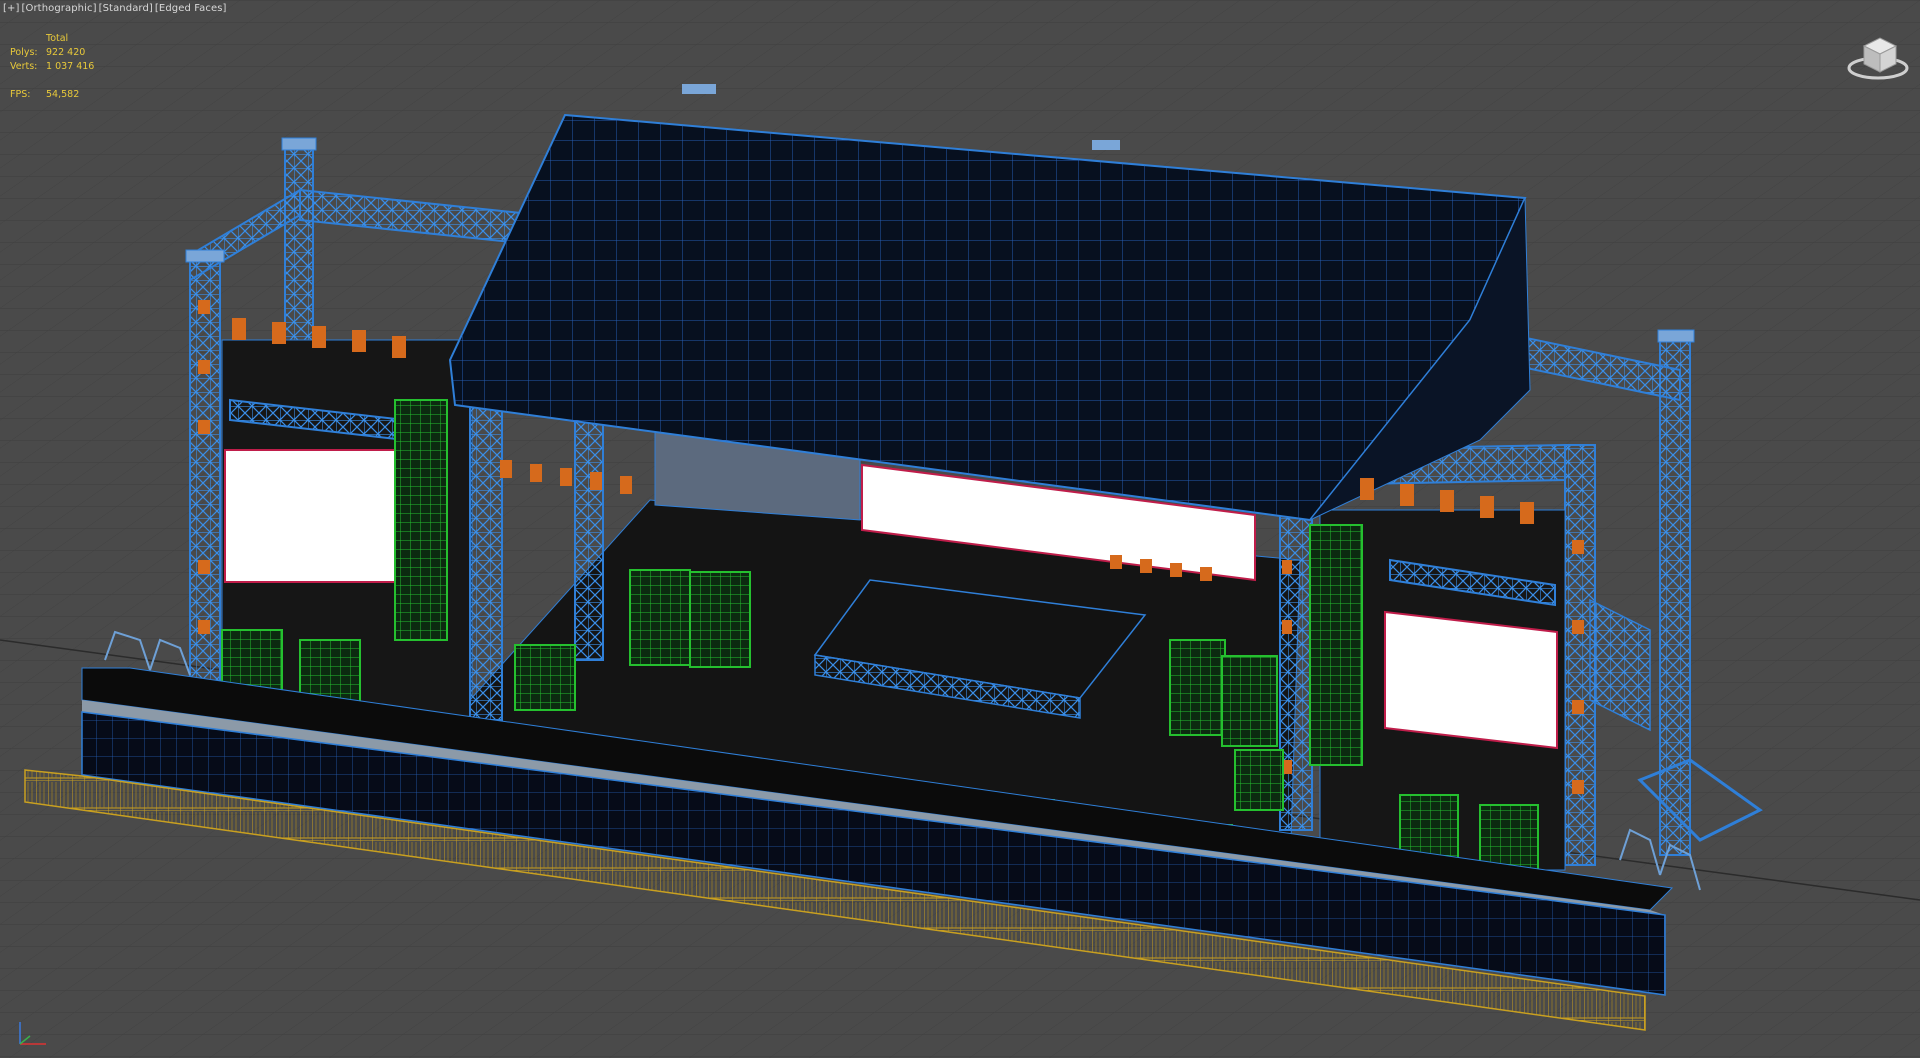 The height and width of the screenshot is (1058, 1920). Describe the element at coordinates (11, 8) in the screenshot. I see `viewport-menu-plus: [+]` at that location.